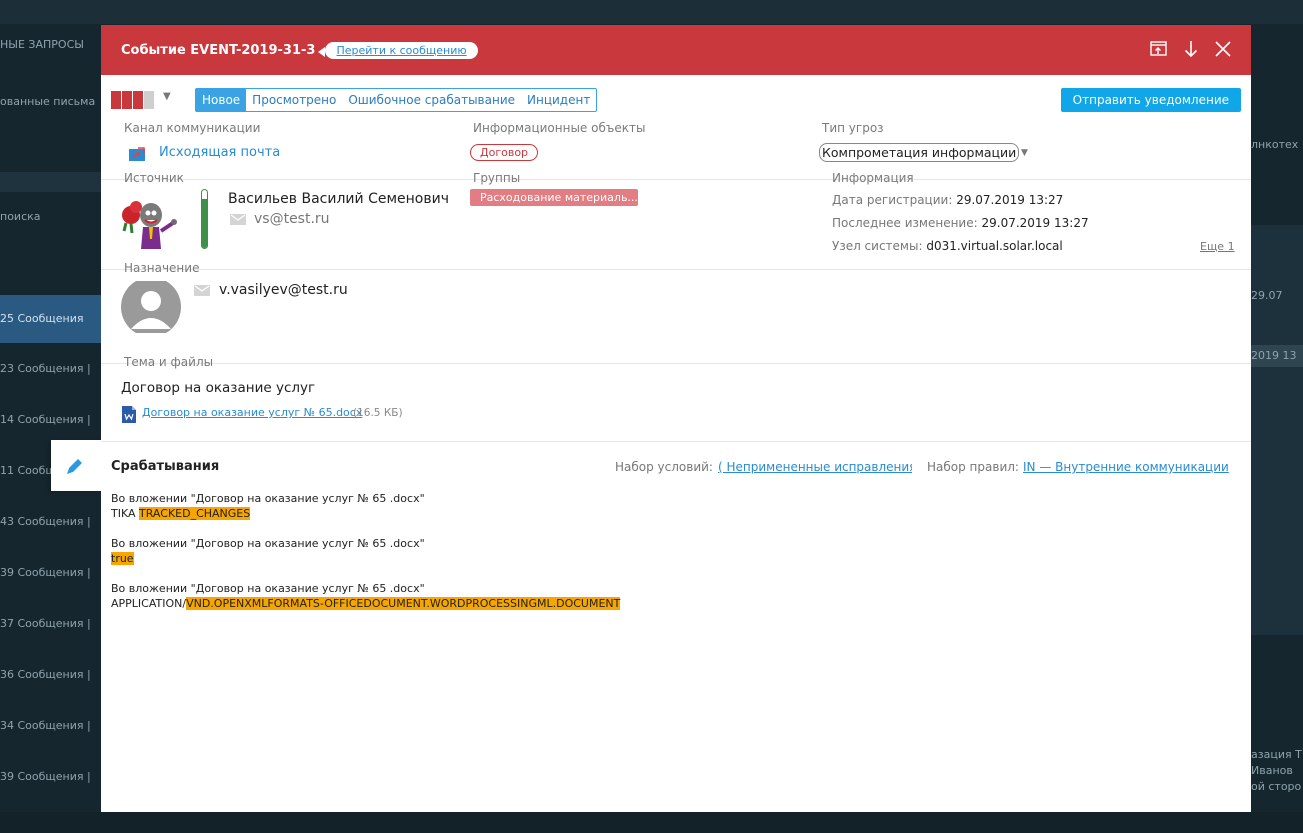 This screenshot has height=833, width=1303. What do you see at coordinates (1276, 786) in the screenshot?
I see `background-text: ой сторо` at bounding box center [1276, 786].